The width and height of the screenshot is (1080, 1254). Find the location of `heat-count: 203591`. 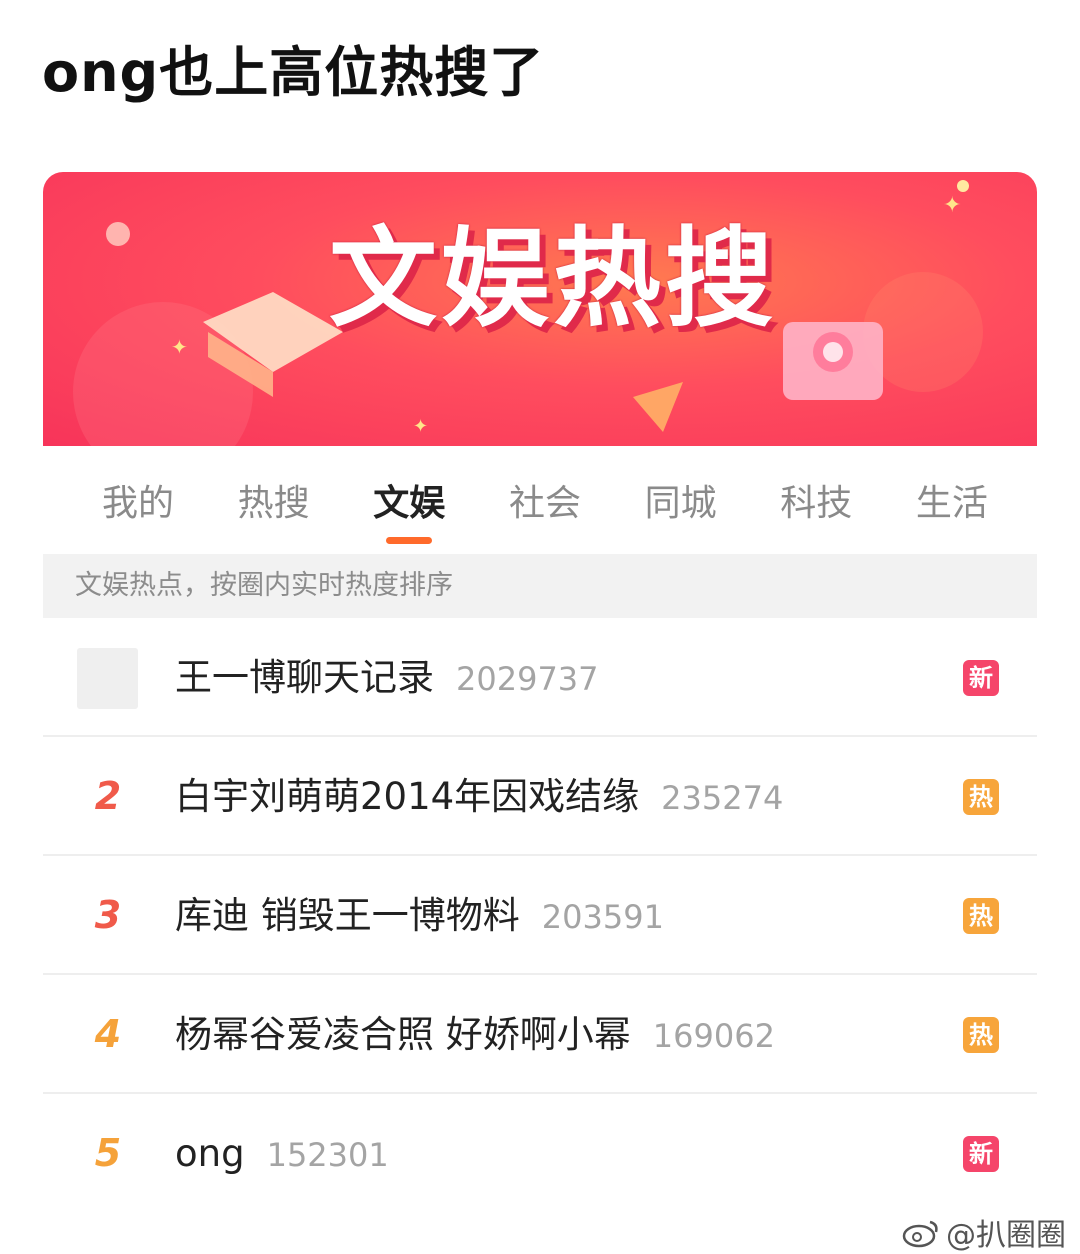

heat-count: 203591 is located at coordinates (602, 917).